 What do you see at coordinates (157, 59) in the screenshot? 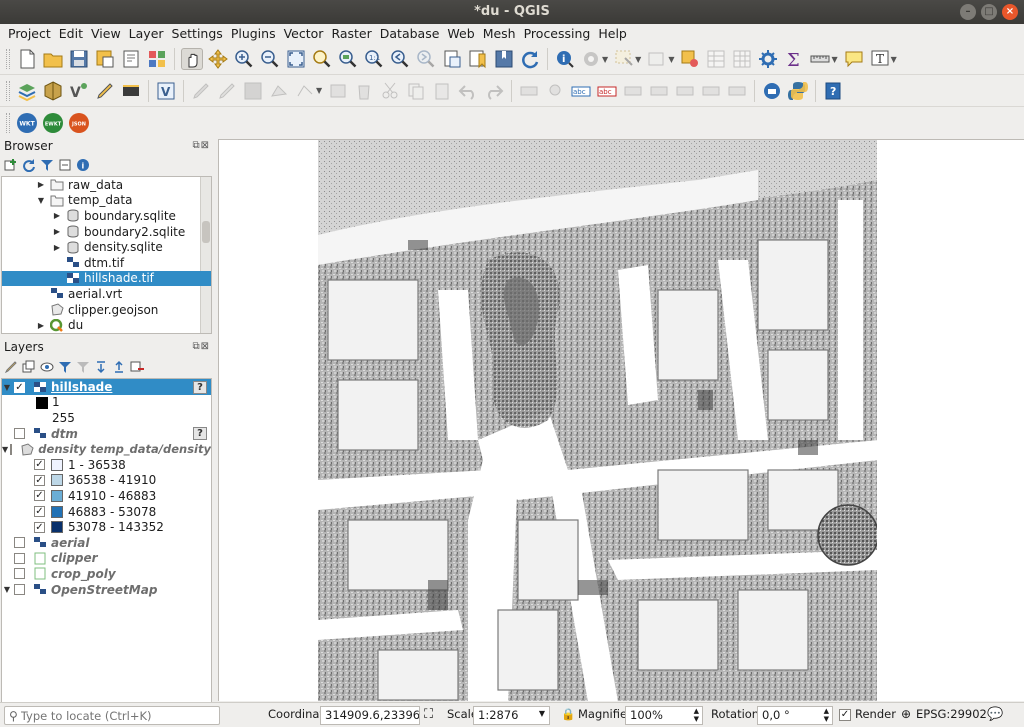
I see `style-manager-icon` at bounding box center [157, 59].